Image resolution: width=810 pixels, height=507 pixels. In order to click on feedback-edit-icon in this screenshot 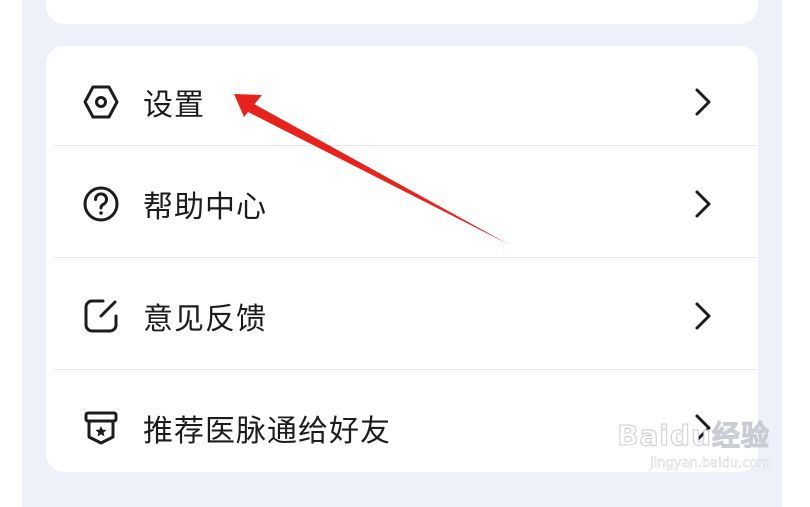, I will do `click(101, 316)`.